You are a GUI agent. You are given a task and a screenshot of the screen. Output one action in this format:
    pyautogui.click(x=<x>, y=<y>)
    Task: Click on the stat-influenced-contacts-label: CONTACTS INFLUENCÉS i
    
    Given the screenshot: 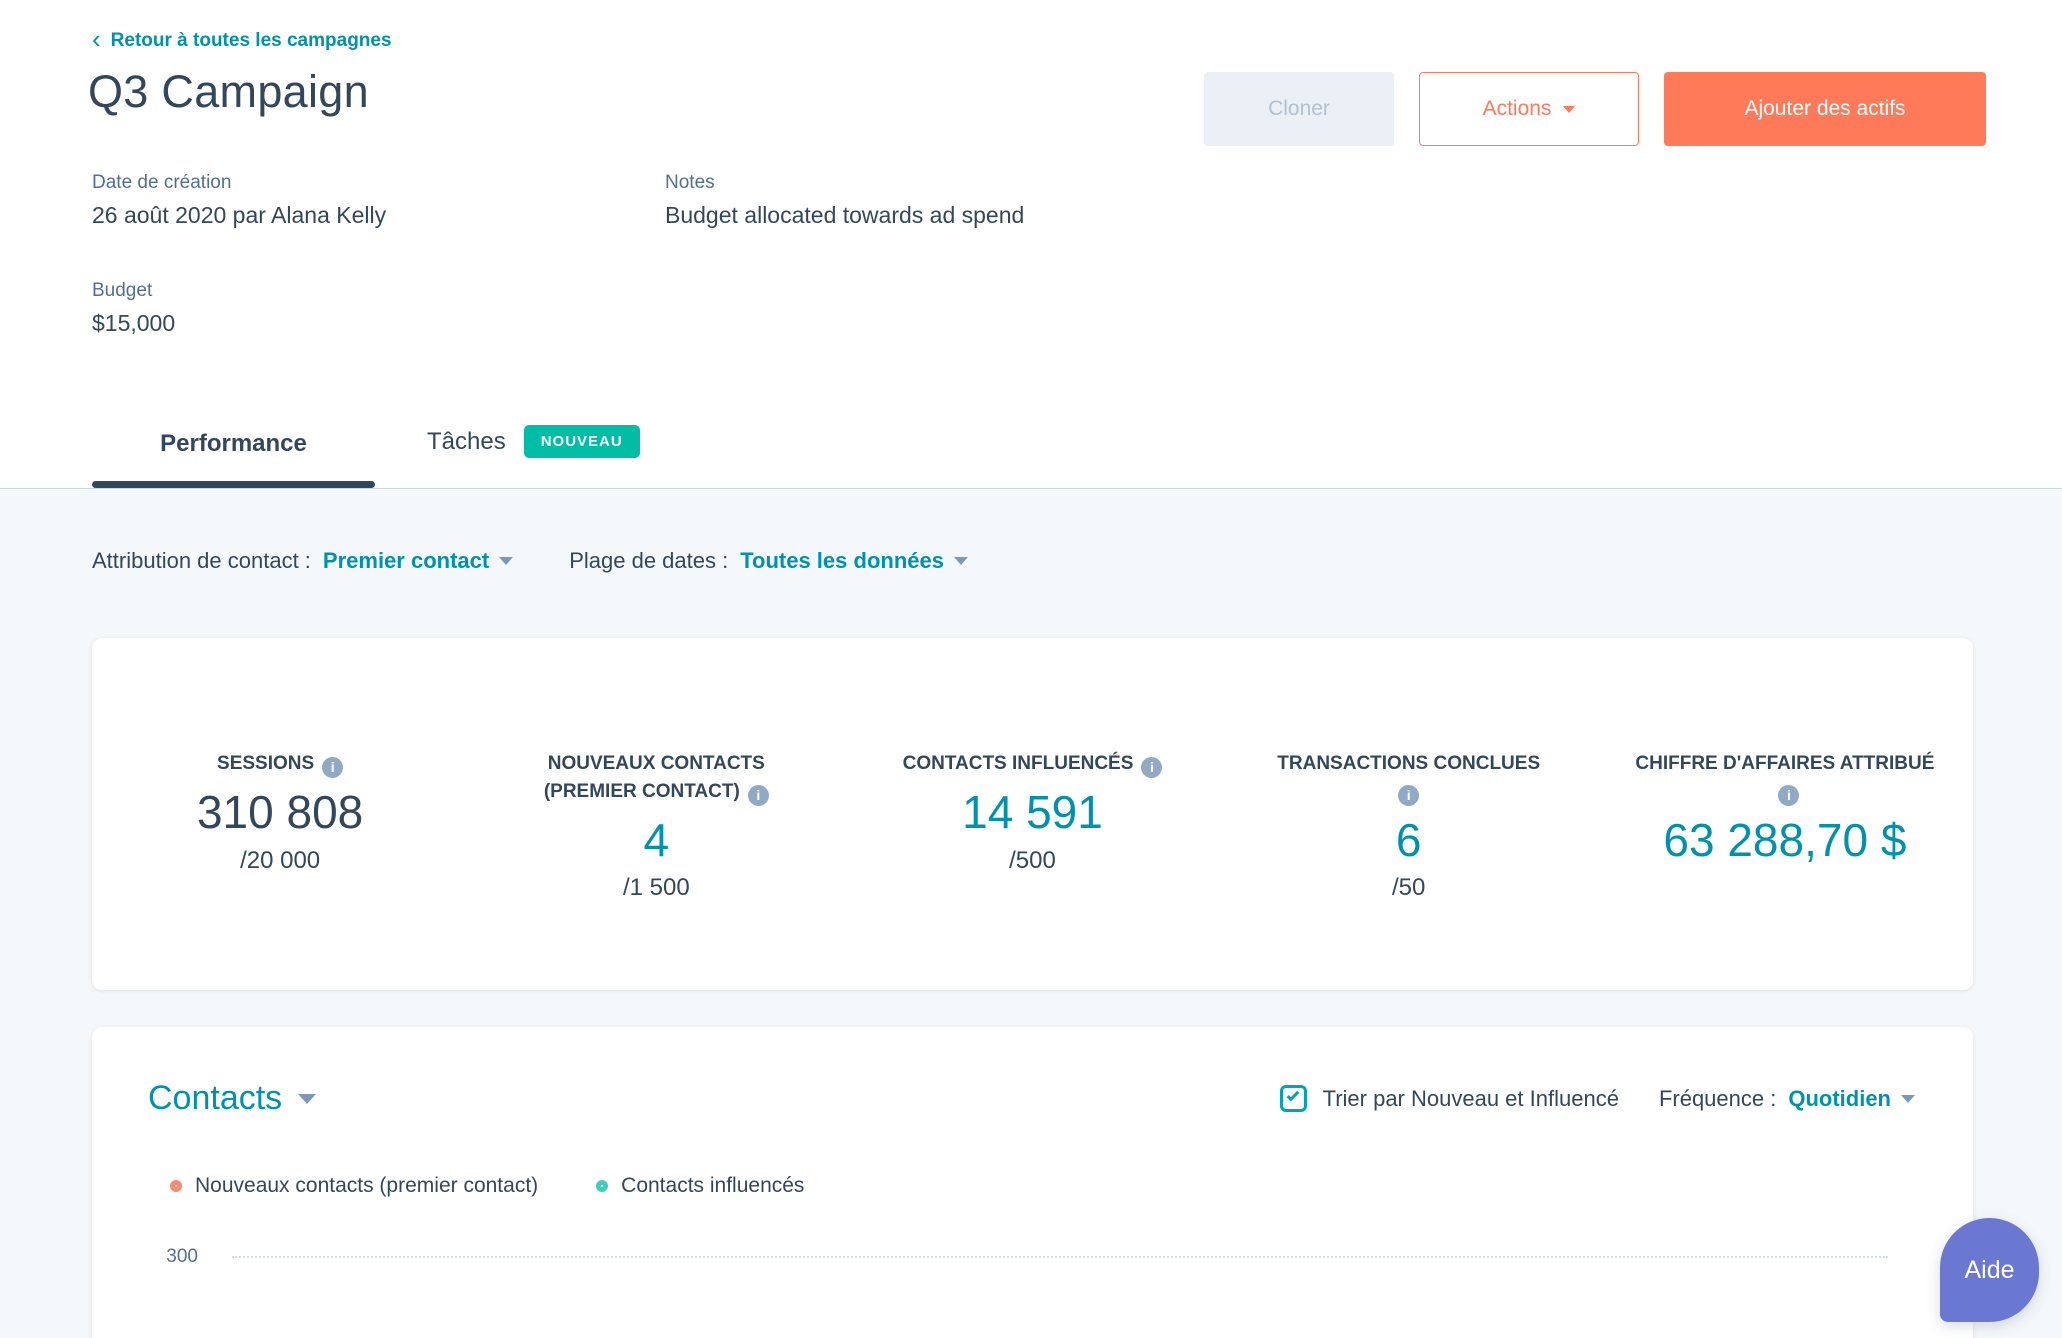 What is the action you would take?
    pyautogui.click(x=1032, y=764)
    